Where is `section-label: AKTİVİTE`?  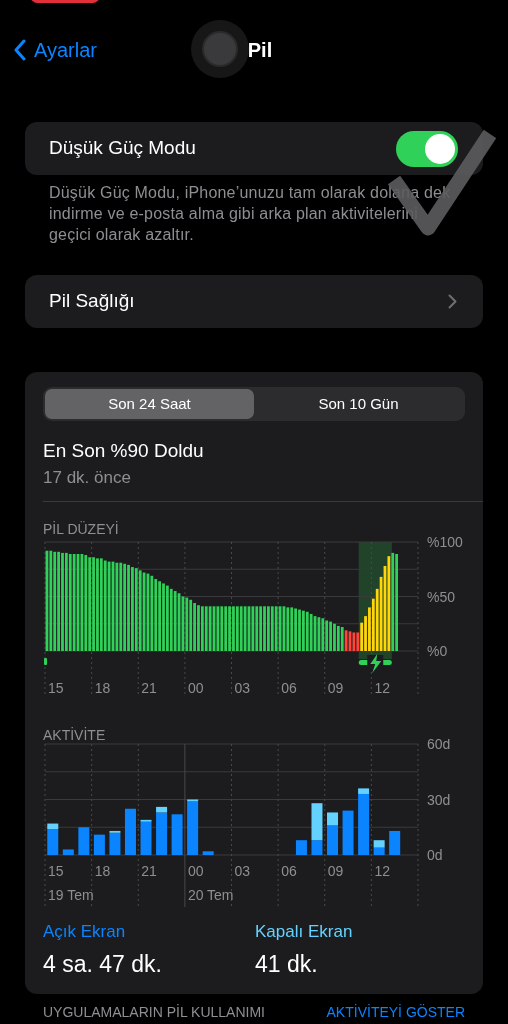
section-label: AKTİVİTE is located at coordinates (74, 735).